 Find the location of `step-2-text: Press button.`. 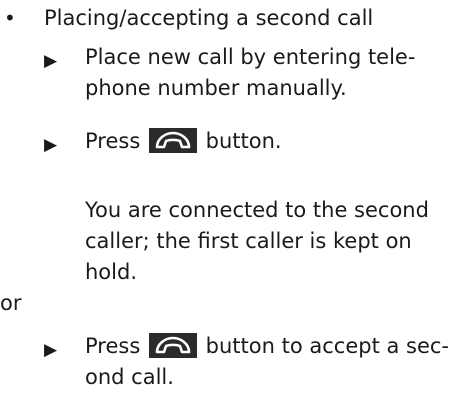

step-2-text: Press button. is located at coordinates (183, 141).